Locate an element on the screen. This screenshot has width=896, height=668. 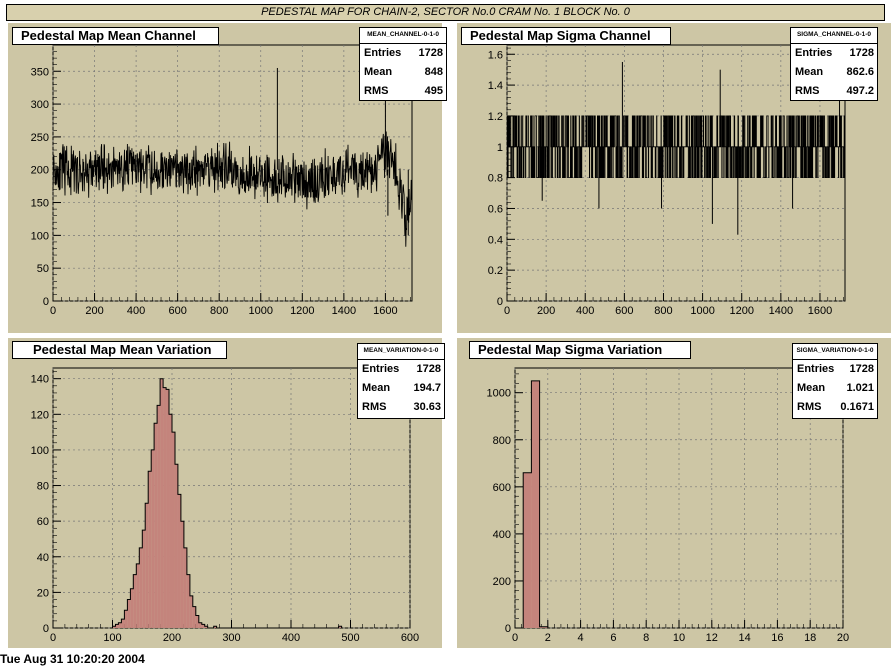
y-tick-label: 1000 is located at coordinates (499, 394).